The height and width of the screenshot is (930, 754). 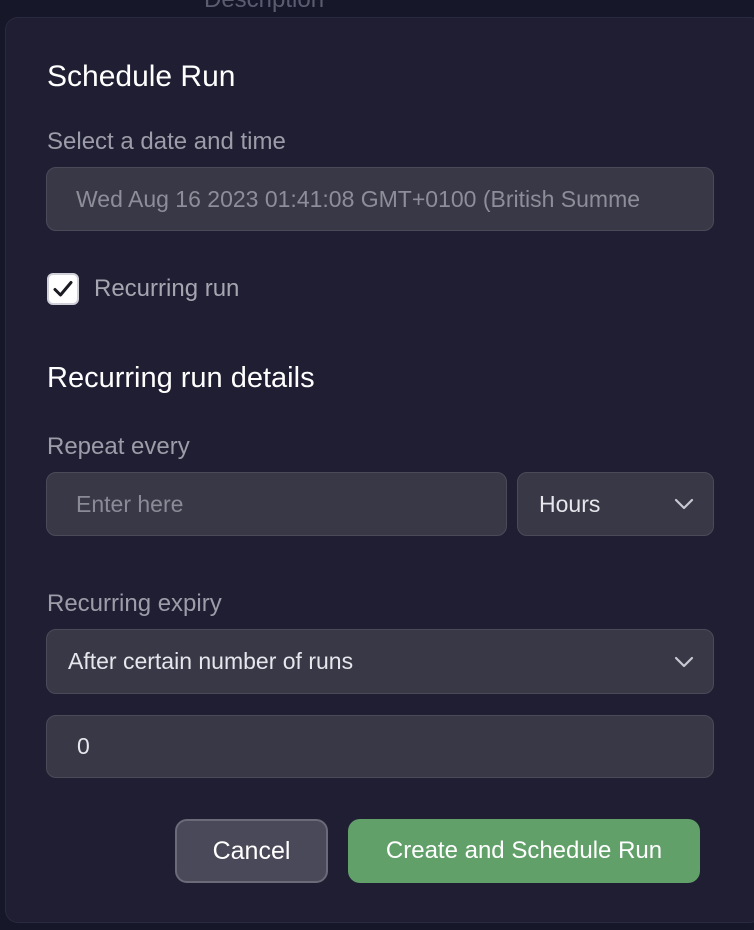 I want to click on expiry-runs-input: 0, so click(x=380, y=746).